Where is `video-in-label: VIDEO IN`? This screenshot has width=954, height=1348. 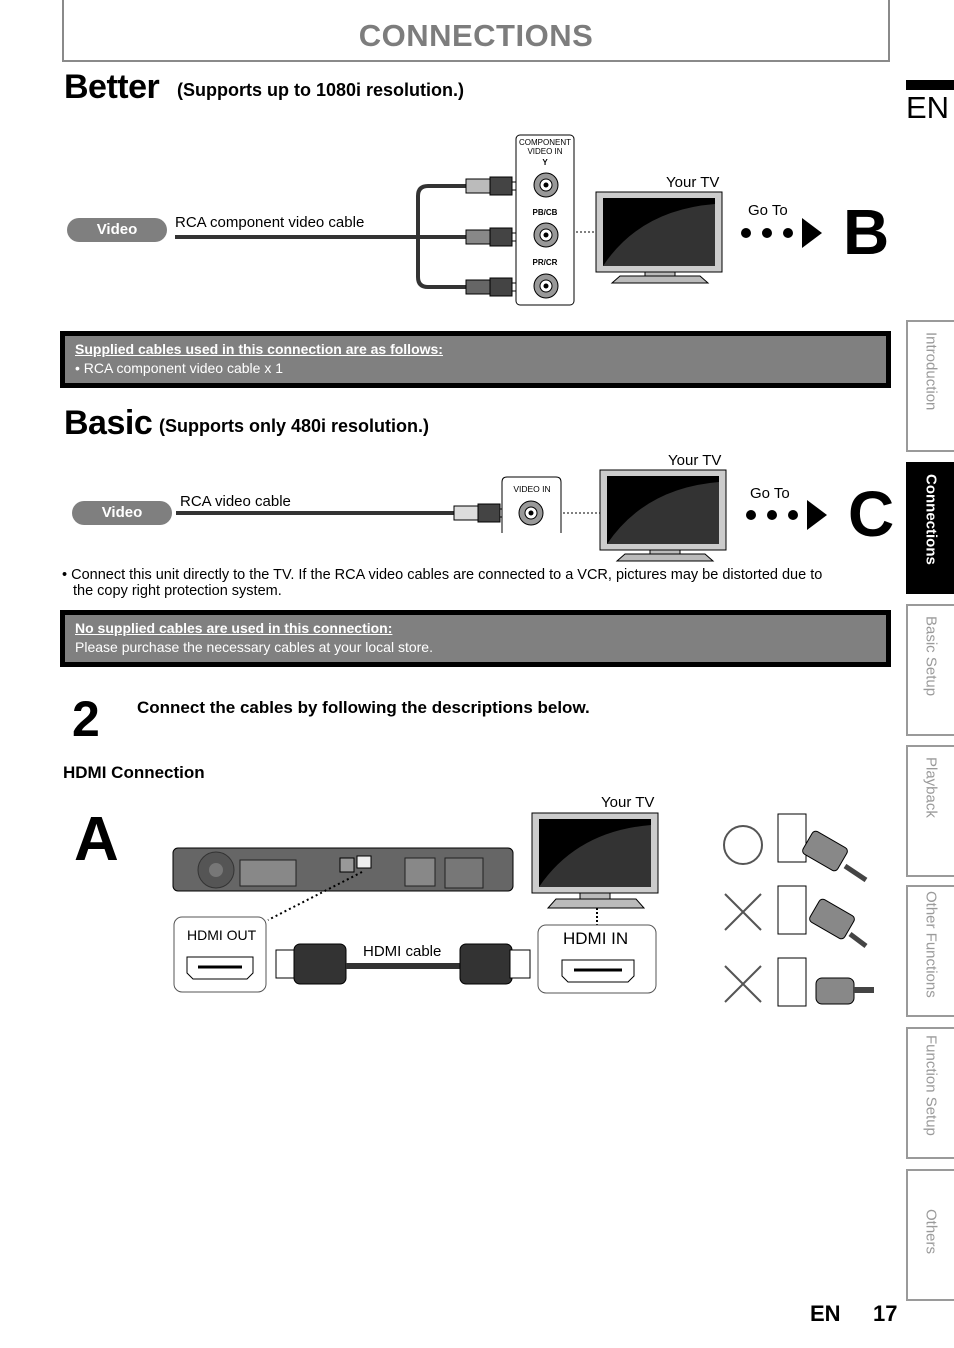
video-in-label: VIDEO IN is located at coordinates (532, 489).